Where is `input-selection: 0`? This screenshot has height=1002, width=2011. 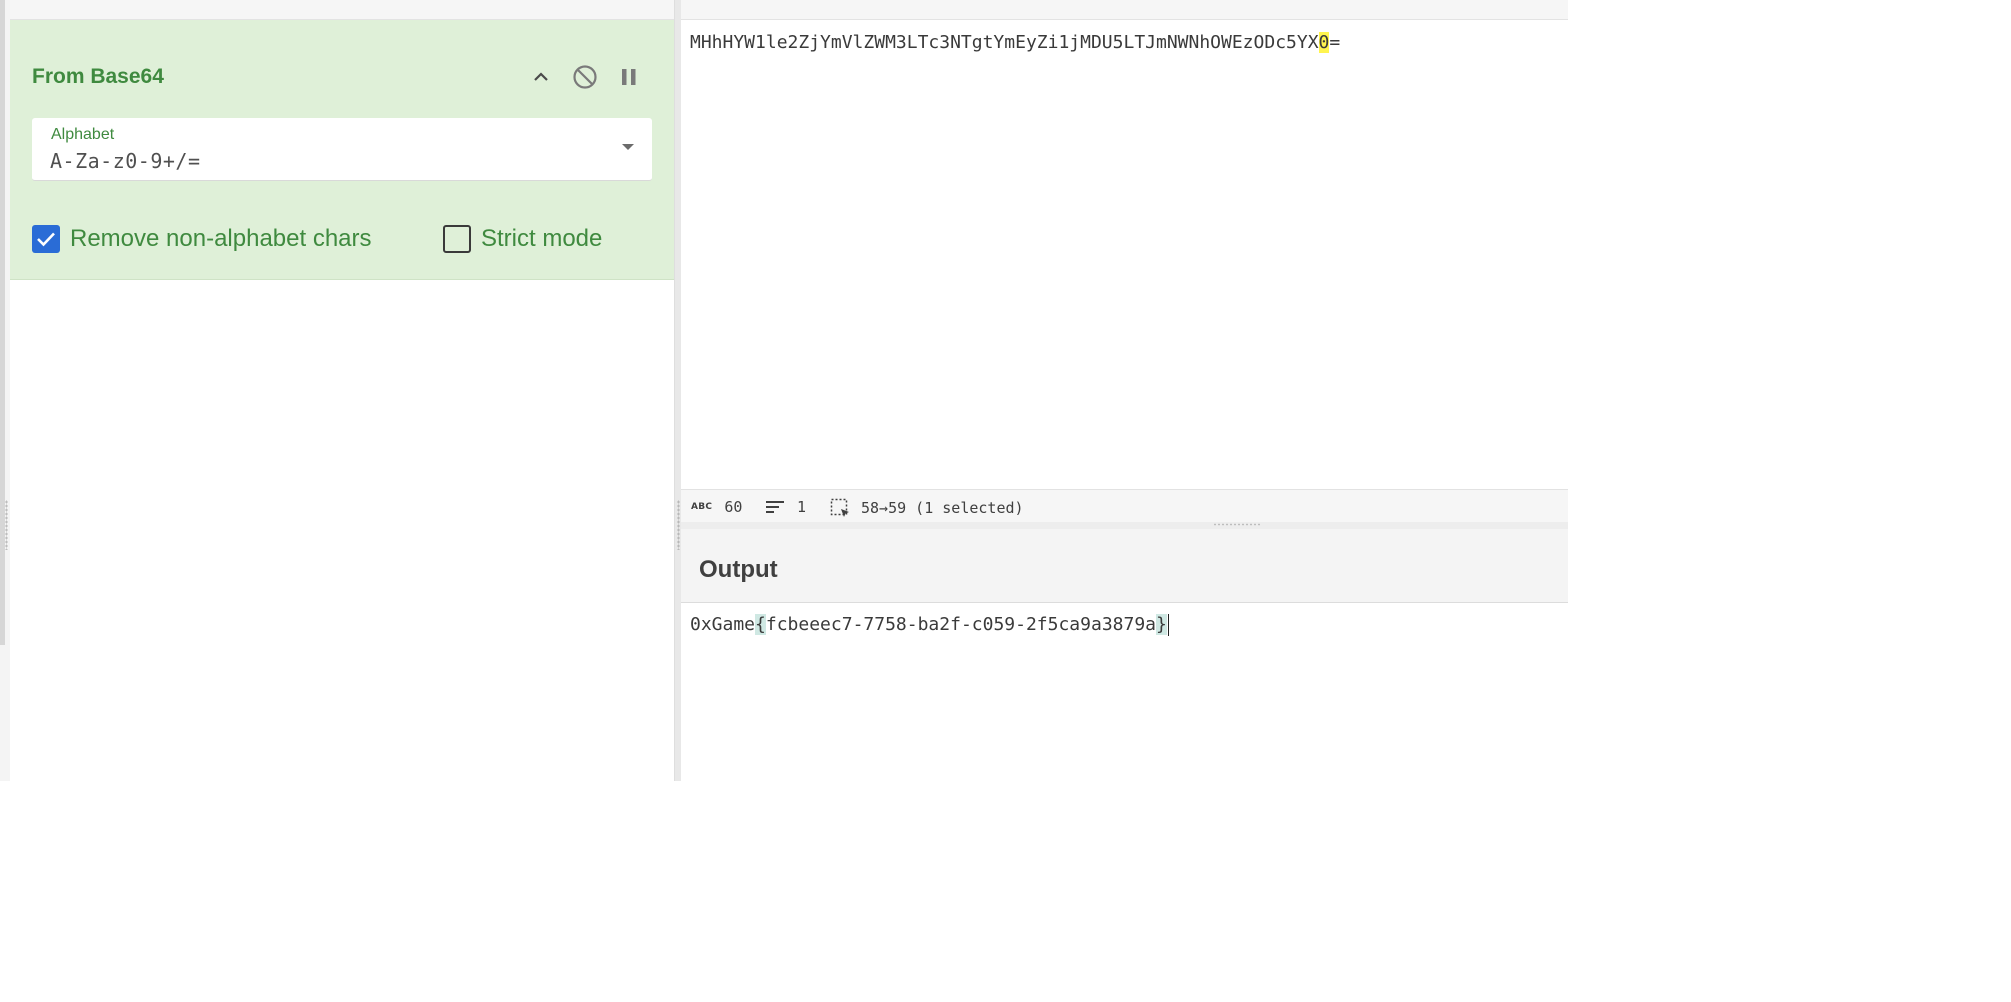
input-selection: 0 is located at coordinates (1324, 42).